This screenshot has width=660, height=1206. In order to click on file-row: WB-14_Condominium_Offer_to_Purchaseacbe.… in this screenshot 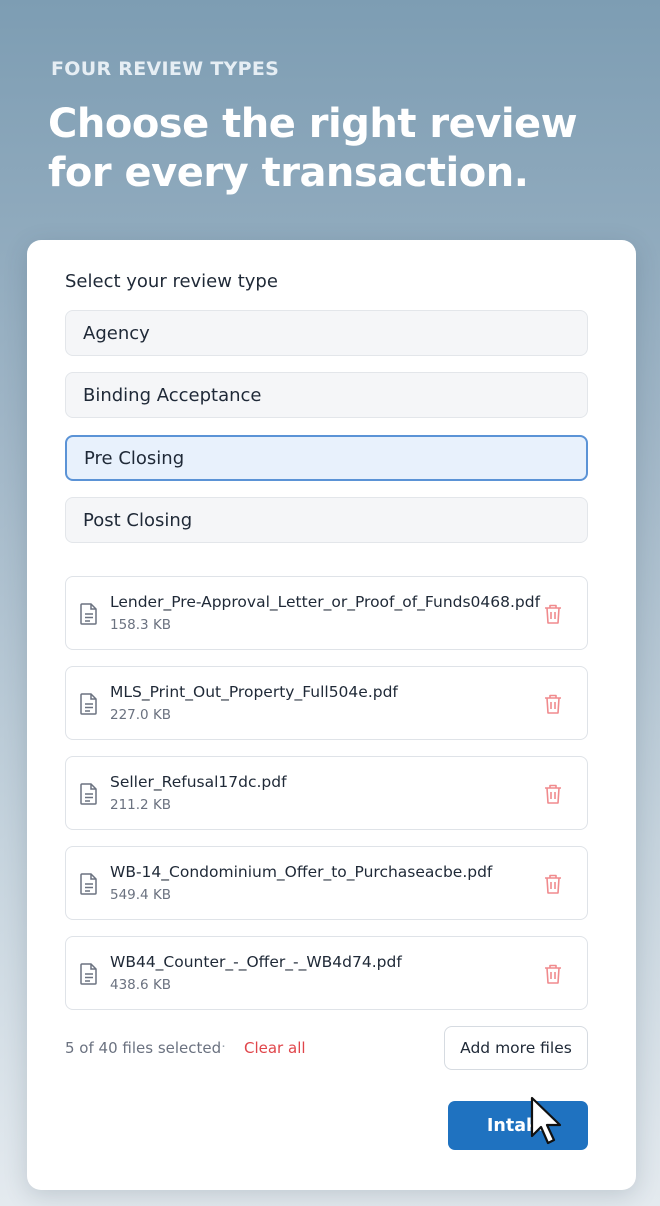, I will do `click(326, 883)`.